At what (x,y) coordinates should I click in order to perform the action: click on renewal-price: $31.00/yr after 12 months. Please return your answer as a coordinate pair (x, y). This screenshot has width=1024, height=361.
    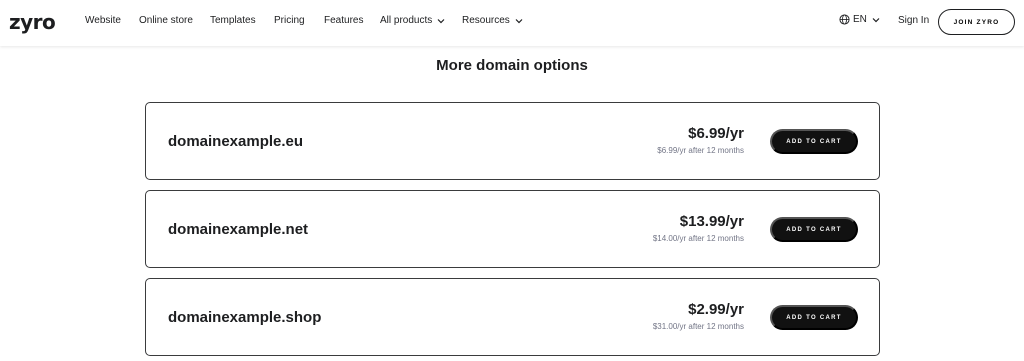
    Looking at the image, I should click on (698, 326).